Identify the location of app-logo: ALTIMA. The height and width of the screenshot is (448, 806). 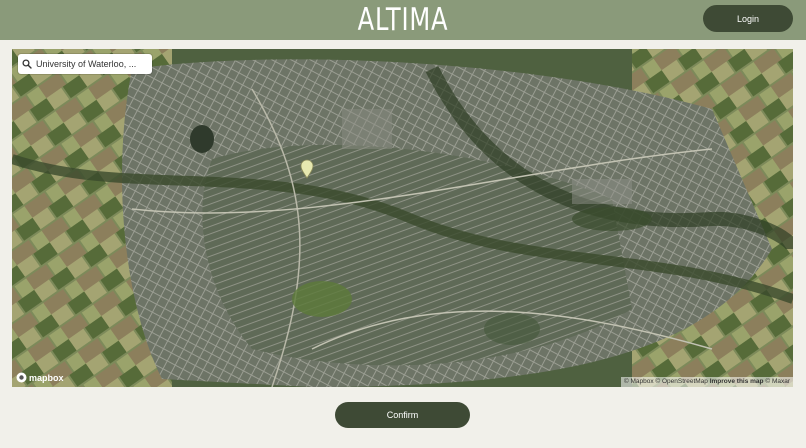
(403, 20).